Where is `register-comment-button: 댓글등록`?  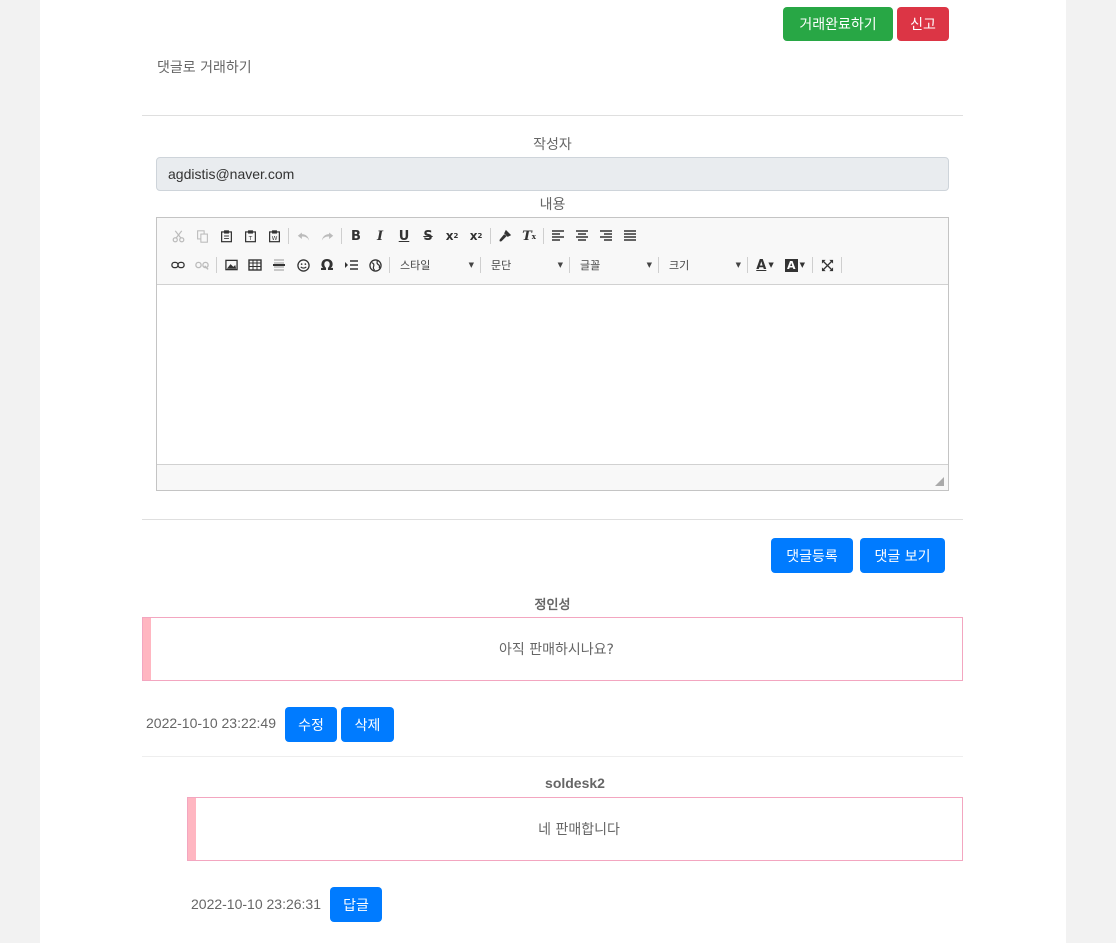 register-comment-button: 댓글등록 is located at coordinates (812, 555).